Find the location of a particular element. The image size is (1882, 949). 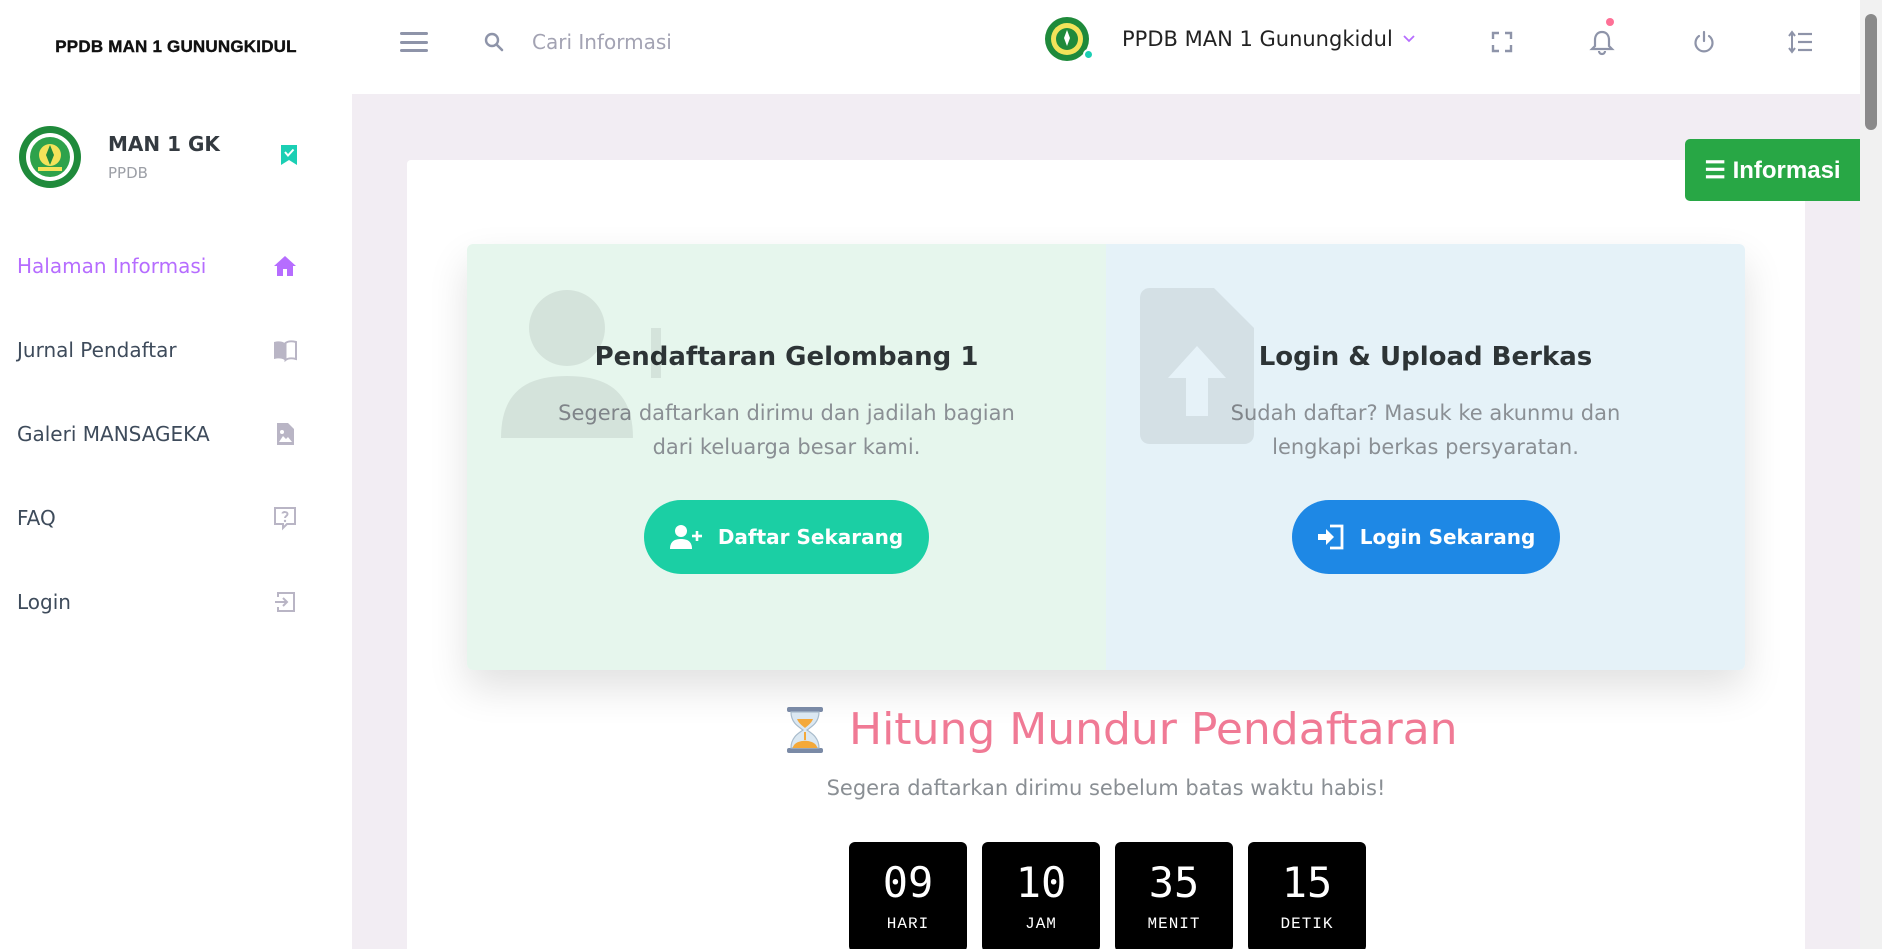

power-icon is located at coordinates (1704, 42).